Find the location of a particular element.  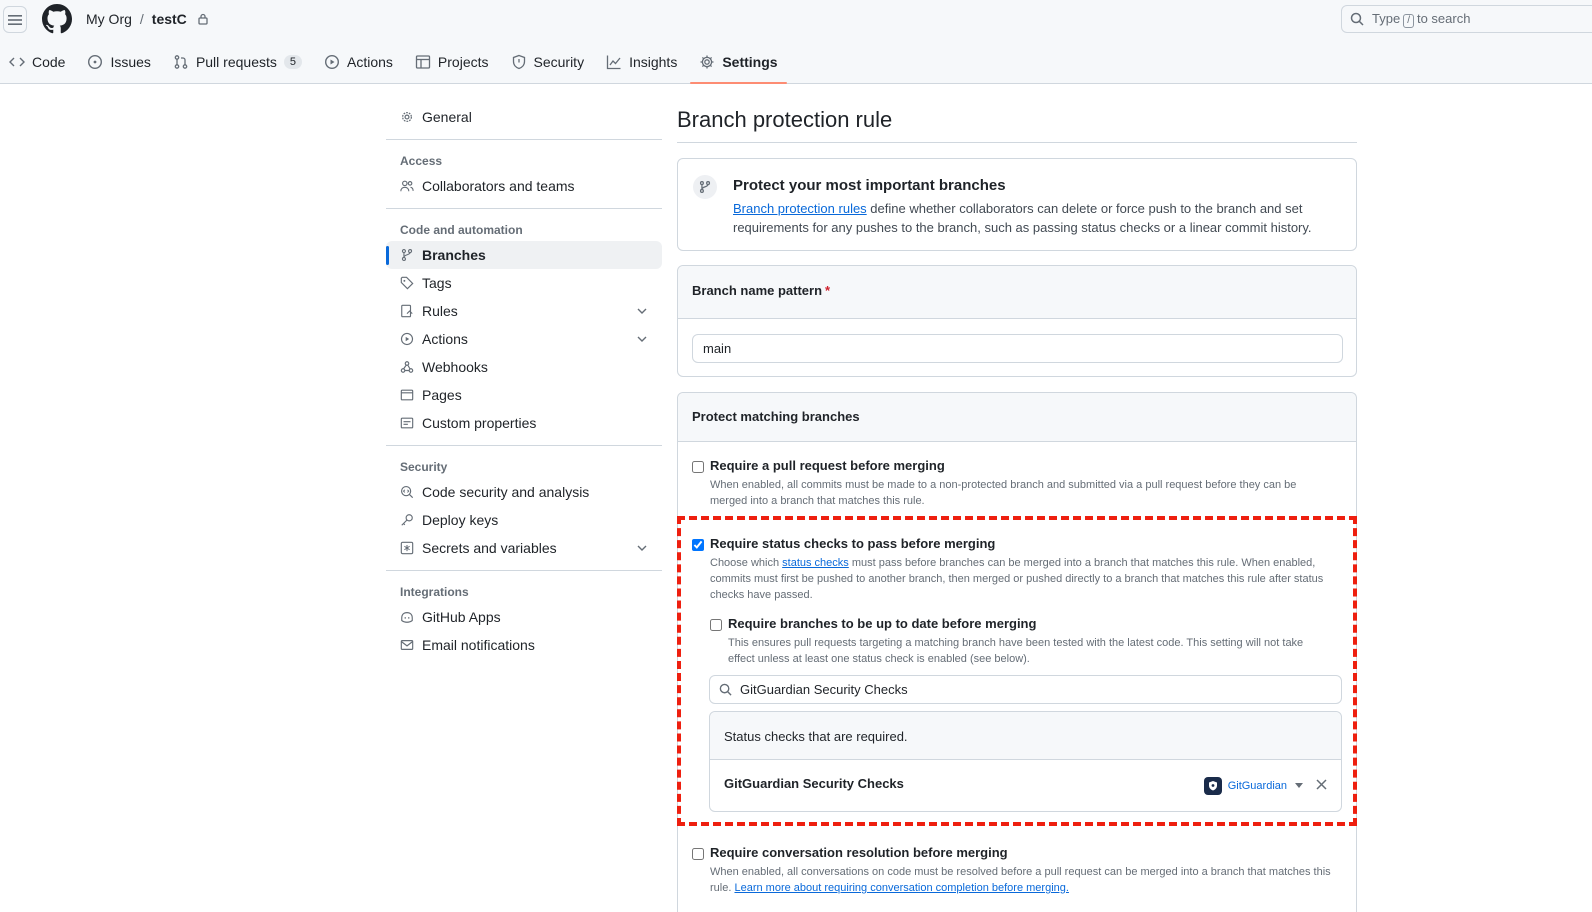

copilot-icon is located at coordinates (407, 617).